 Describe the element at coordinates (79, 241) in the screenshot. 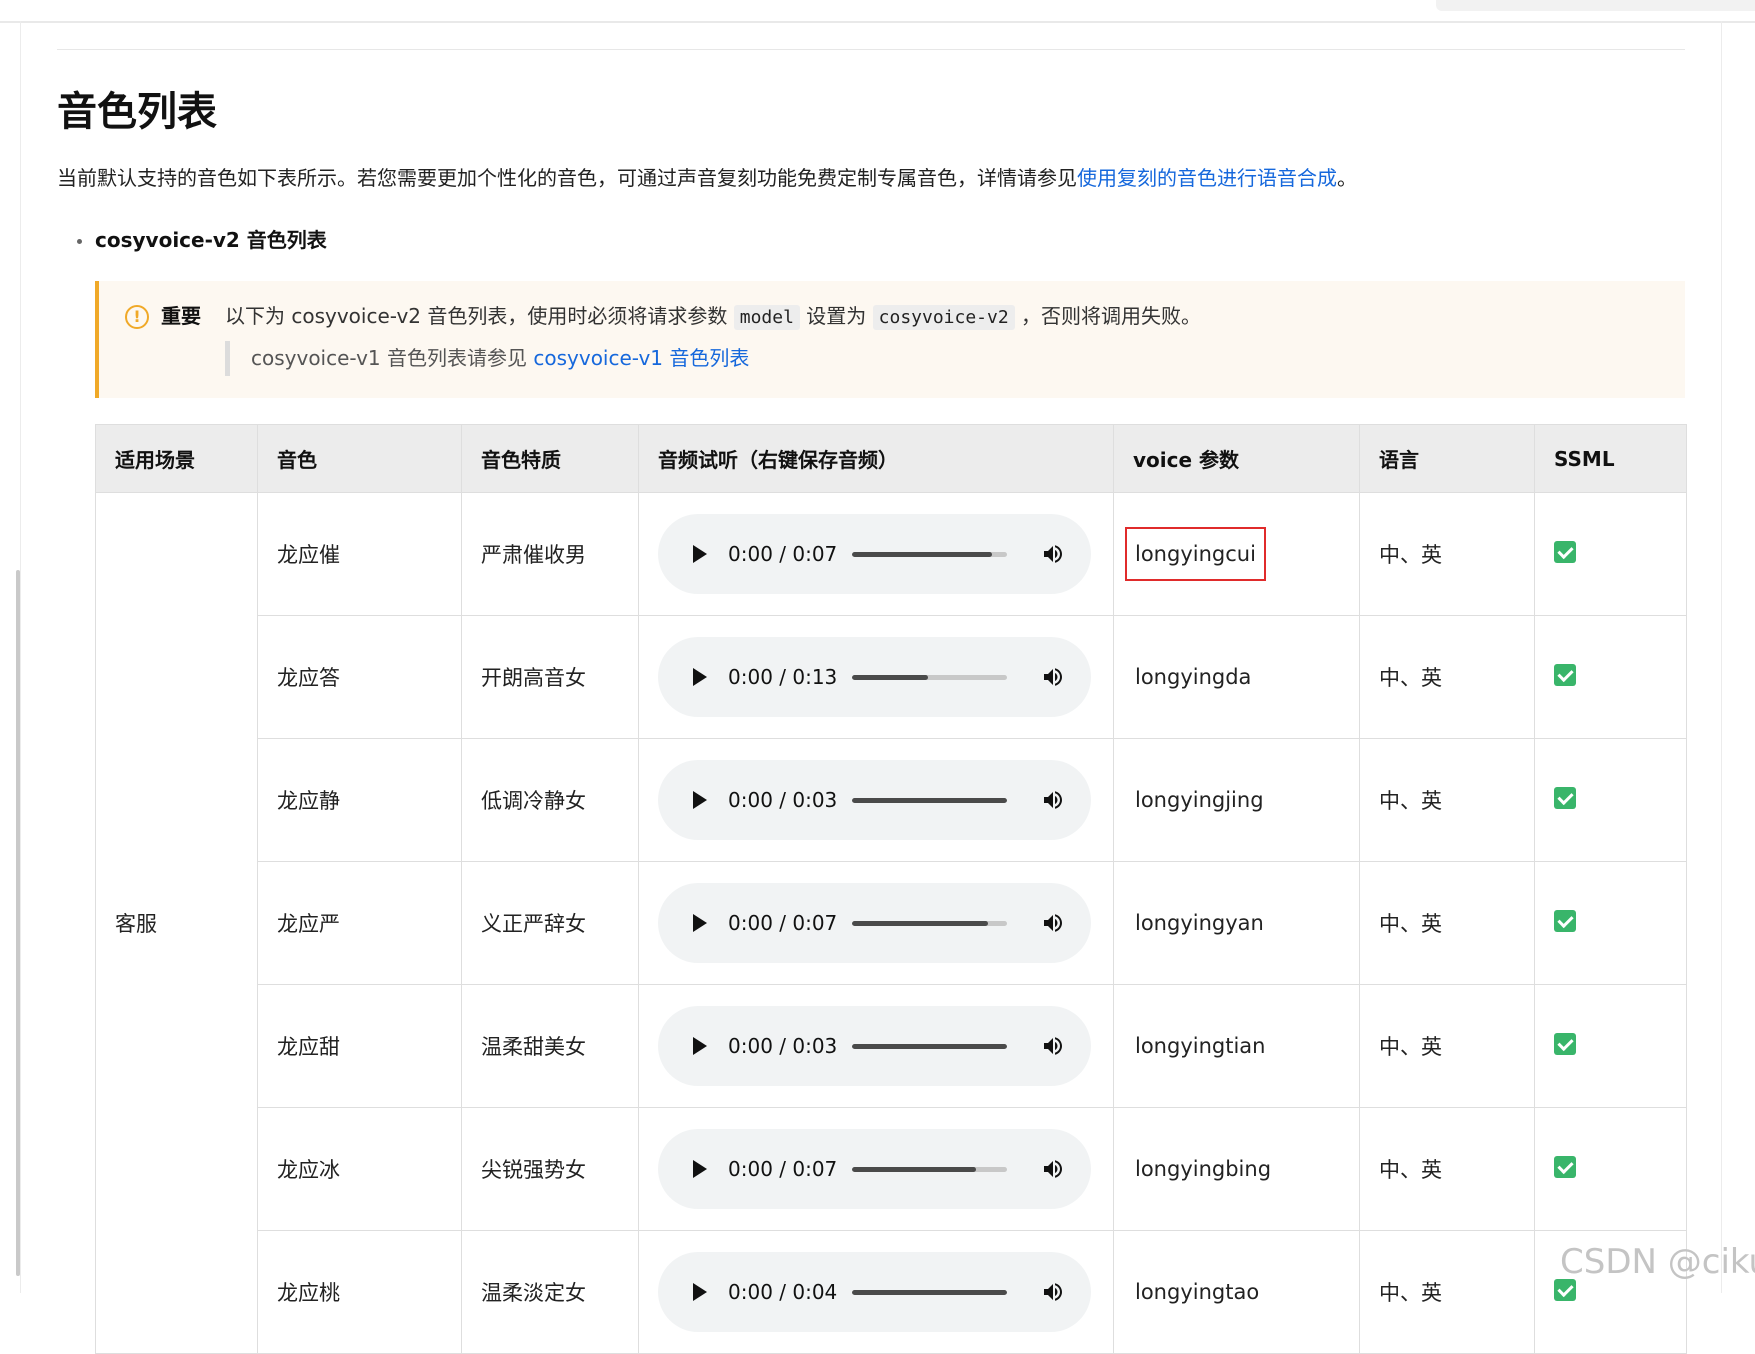

I see `bullet-dot` at that location.